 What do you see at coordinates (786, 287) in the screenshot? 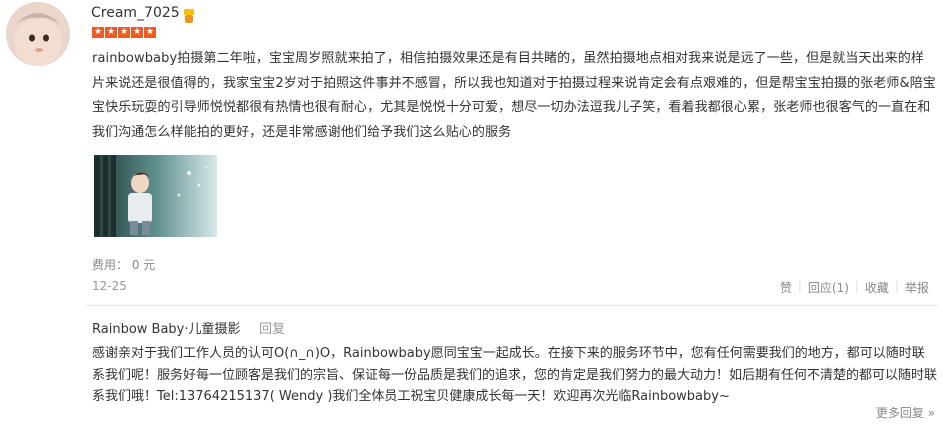
I see `like-button: 赞` at bounding box center [786, 287].